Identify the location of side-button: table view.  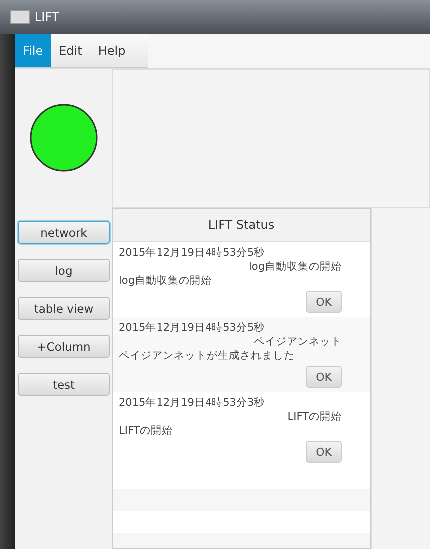
(64, 308).